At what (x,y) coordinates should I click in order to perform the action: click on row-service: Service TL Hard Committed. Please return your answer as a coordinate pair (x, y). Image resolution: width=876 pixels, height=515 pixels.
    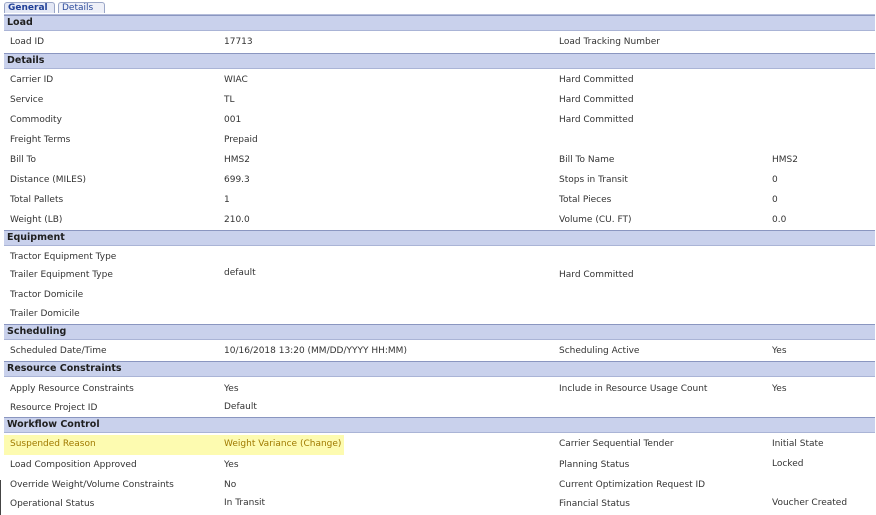
    Looking at the image, I should click on (439, 101).